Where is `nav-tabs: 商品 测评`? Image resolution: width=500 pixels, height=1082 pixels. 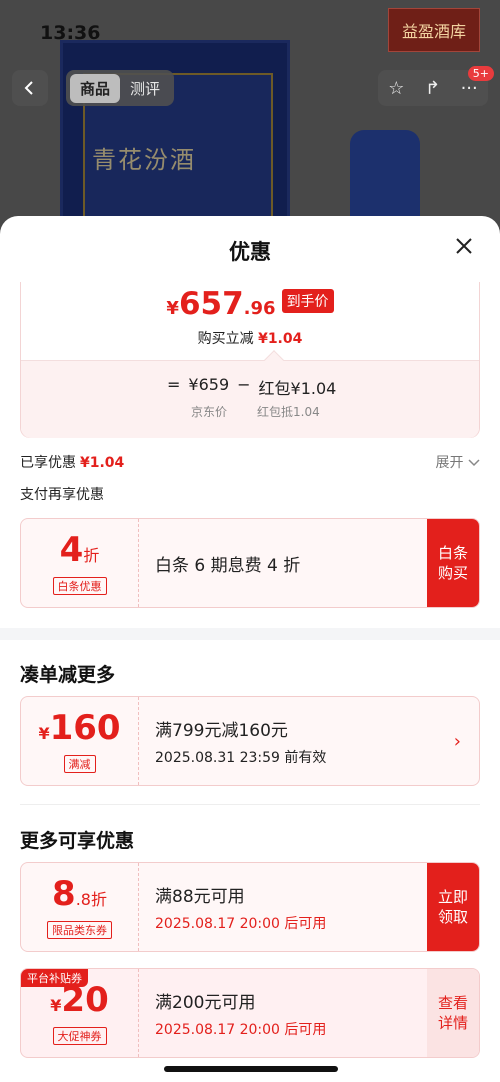
nav-tabs: 商品 测评 is located at coordinates (120, 88).